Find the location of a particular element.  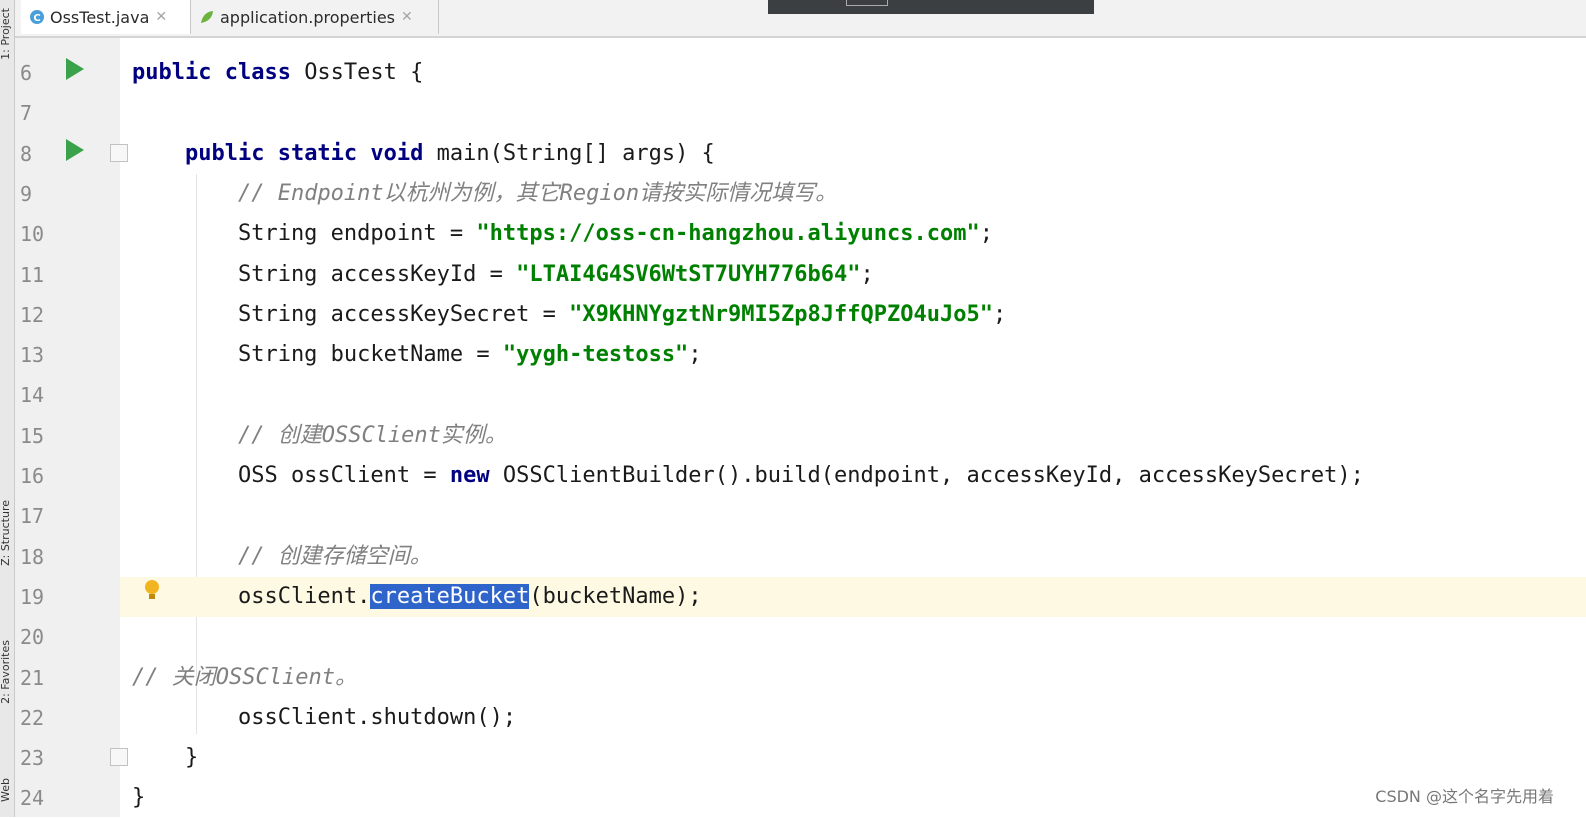

code-text: // Endpoint以杭州为例，其它Region请按实际情况填写。 is located at coordinates (484, 194).